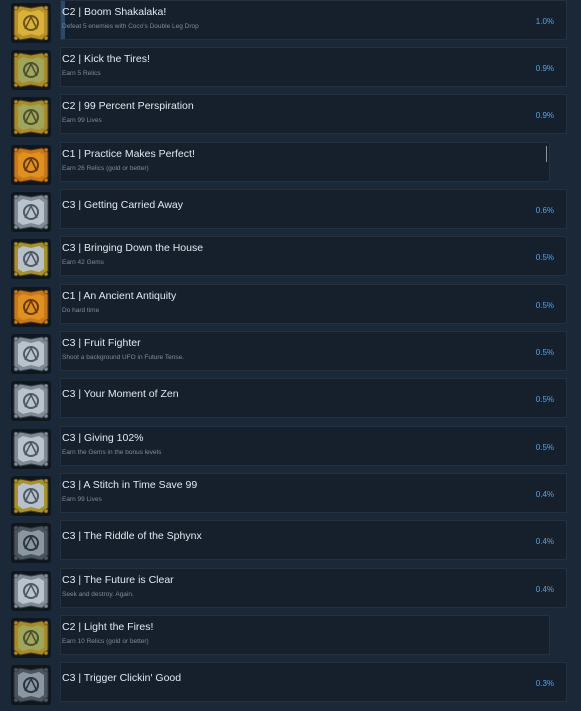 This screenshot has height=711, width=581. Describe the element at coordinates (313, 209) in the screenshot. I see `achievement-panel: C3 | Getting Carried Away 0.6%` at that location.